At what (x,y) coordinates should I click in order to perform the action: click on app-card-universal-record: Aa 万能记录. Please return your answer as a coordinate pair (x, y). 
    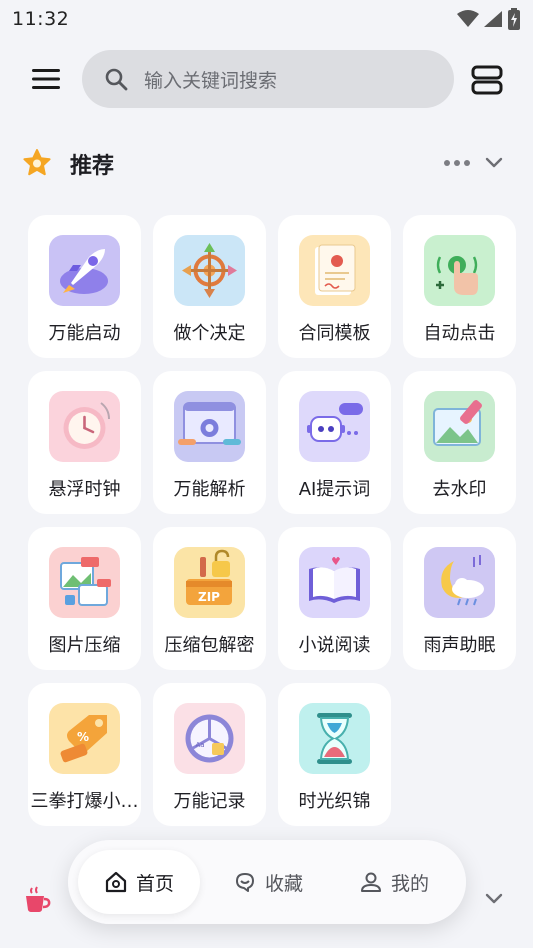
    Looking at the image, I should click on (209, 754).